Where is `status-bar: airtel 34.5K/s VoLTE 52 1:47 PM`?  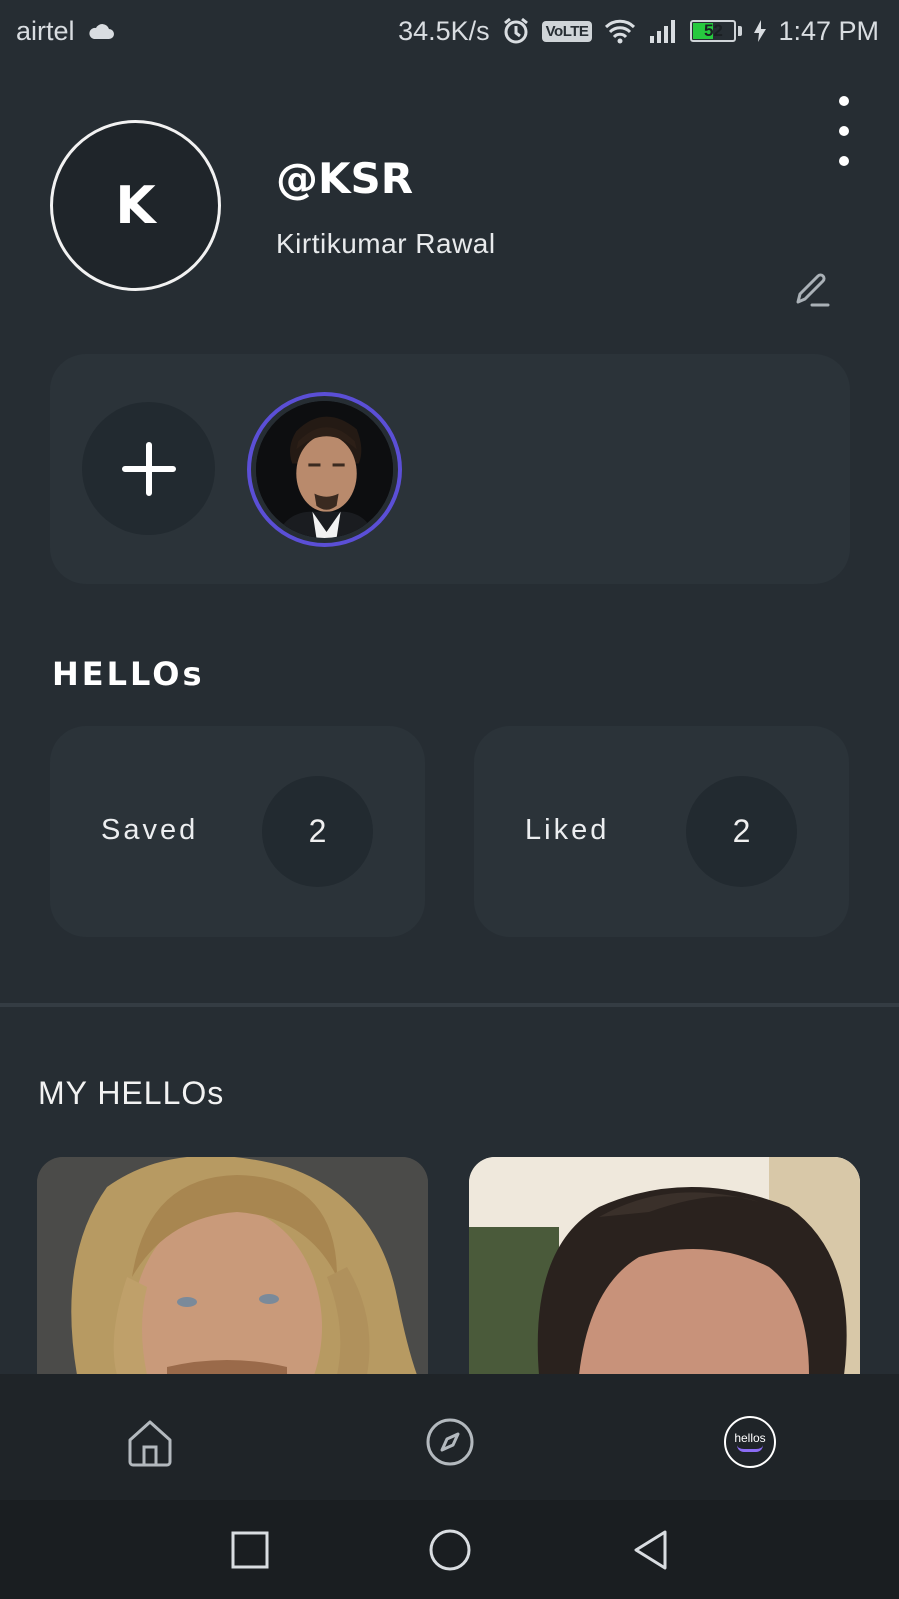
status-bar: airtel 34.5K/s VoLTE 52 1:47 PM is located at coordinates (449, 31).